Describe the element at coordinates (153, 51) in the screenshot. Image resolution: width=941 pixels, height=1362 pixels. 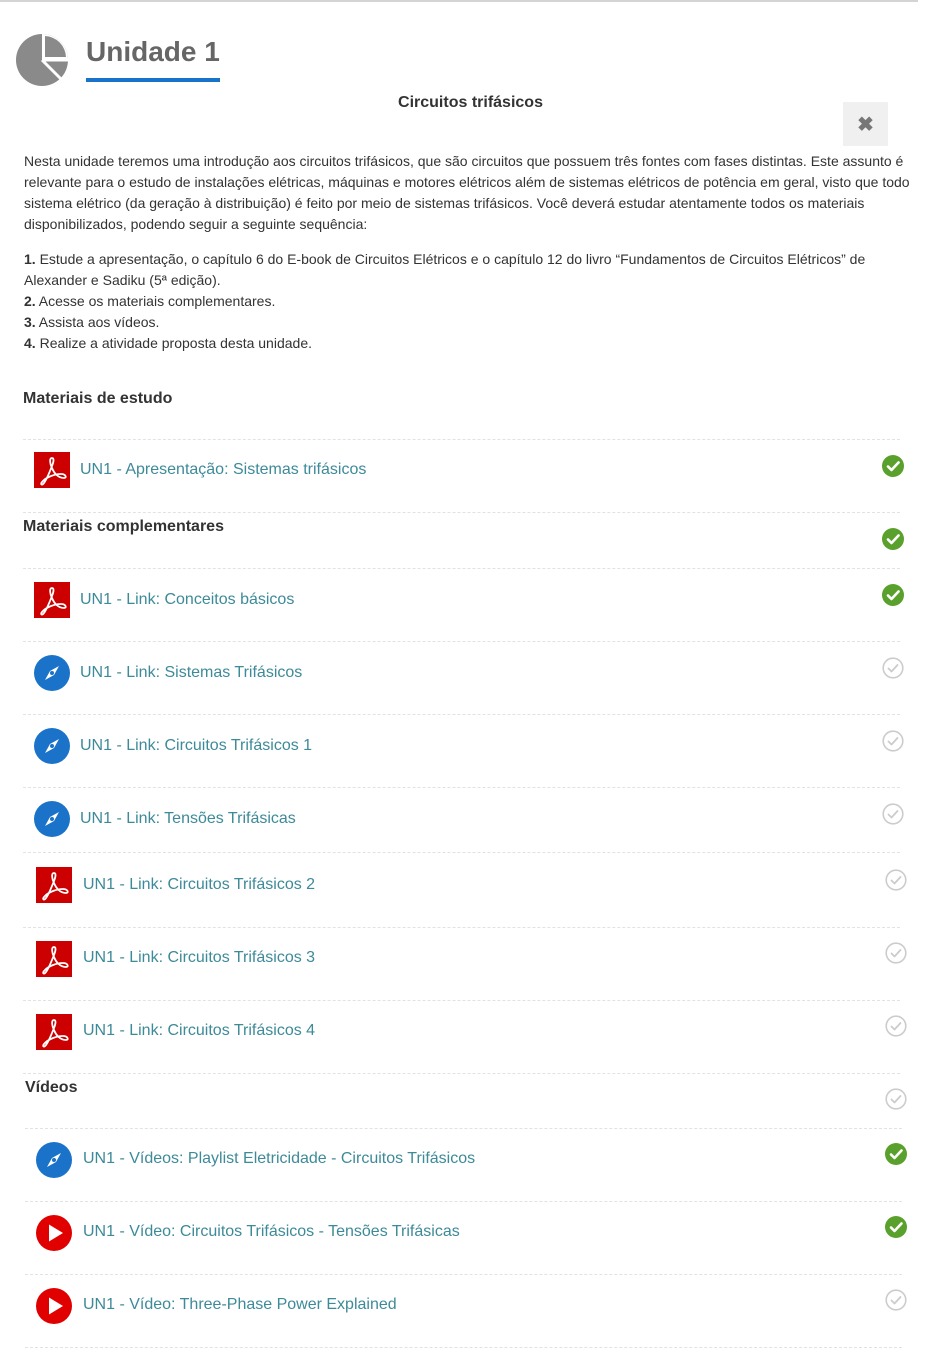
I see `unit-title: Unidade 1` at that location.